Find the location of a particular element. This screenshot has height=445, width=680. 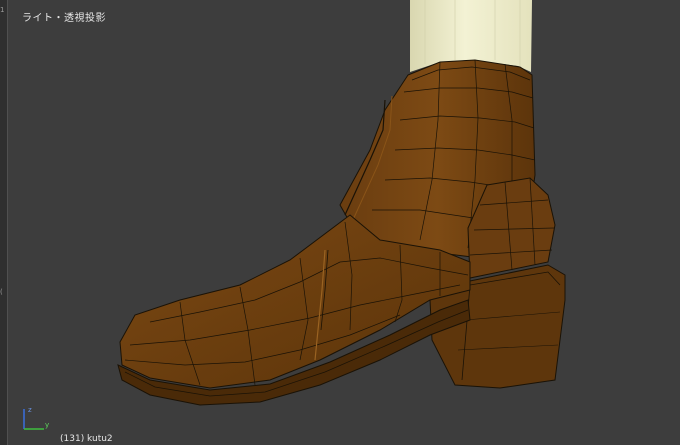

axis-gizmo: z y is located at coordinates (36, 418).